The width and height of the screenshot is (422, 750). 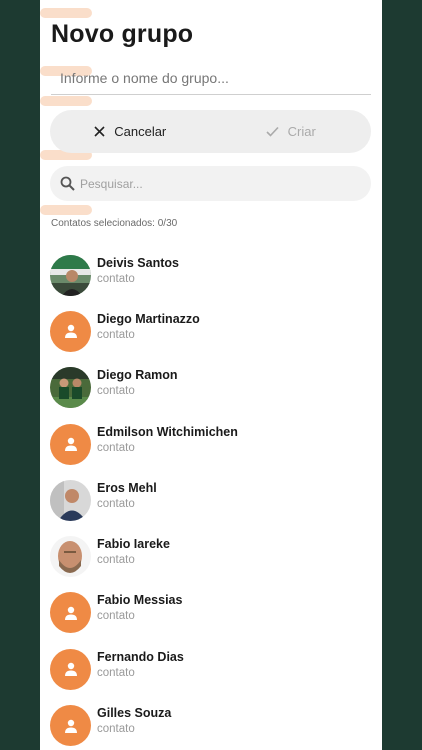 What do you see at coordinates (134, 713) in the screenshot?
I see `contact-name: Gilles Souza` at bounding box center [134, 713].